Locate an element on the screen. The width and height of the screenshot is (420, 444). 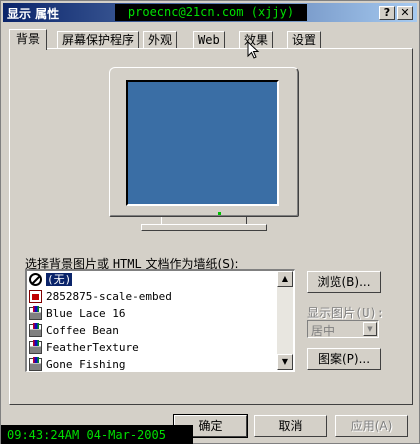
wallpaper-list-scrollbar: ▲ ▼ is located at coordinates (285, 320).